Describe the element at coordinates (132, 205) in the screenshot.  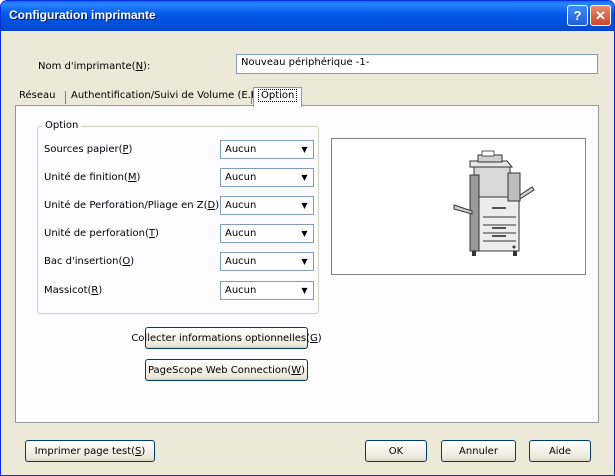
I see `punch-zfold-label: Unité de Perforation/Pliage en Z(D)` at that location.